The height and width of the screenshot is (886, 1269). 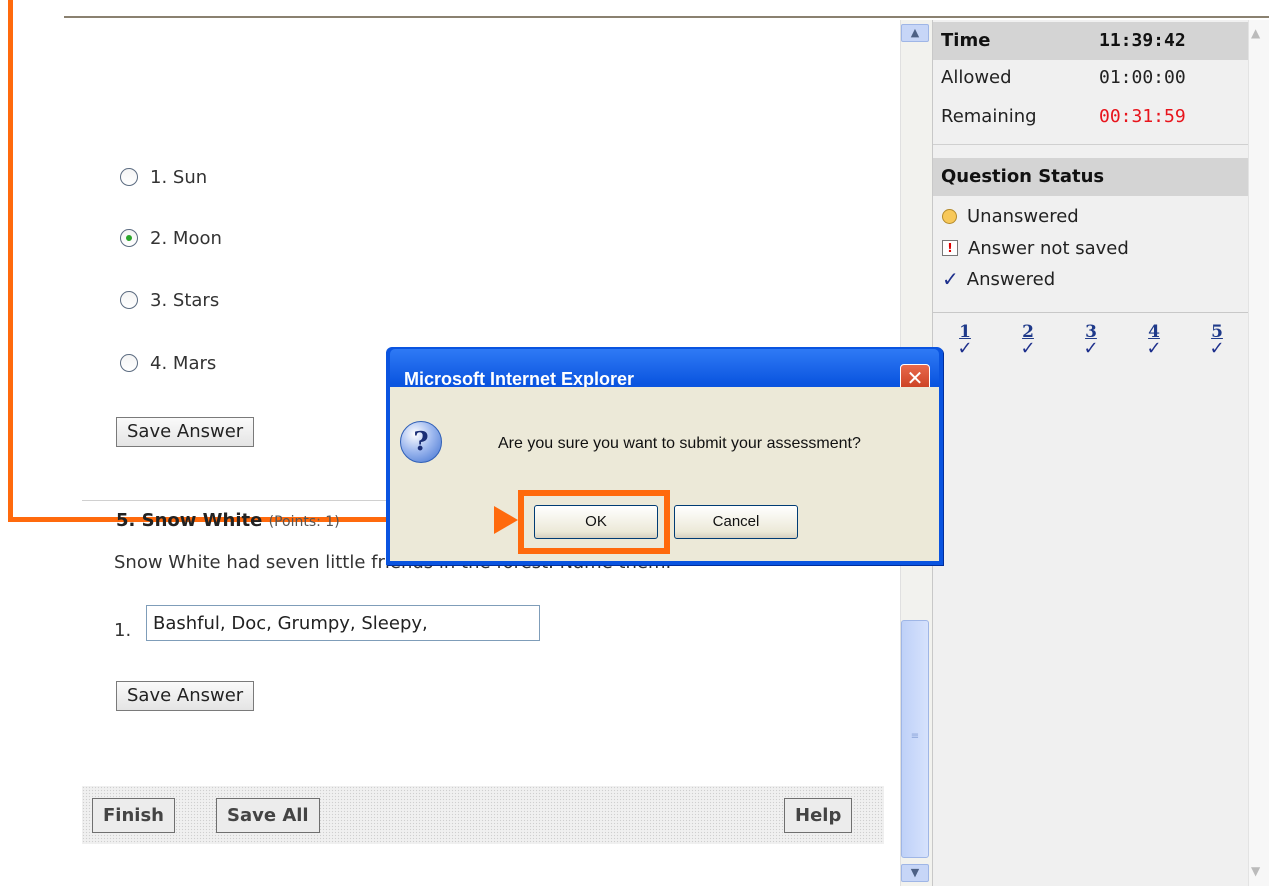 What do you see at coordinates (168, 363) in the screenshot?
I see `answer-option: 4. Mars` at bounding box center [168, 363].